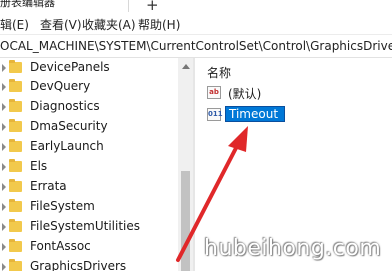 The width and height of the screenshot is (392, 271). What do you see at coordinates (245, 94) in the screenshot?
I see `value-name: (默认)` at bounding box center [245, 94].